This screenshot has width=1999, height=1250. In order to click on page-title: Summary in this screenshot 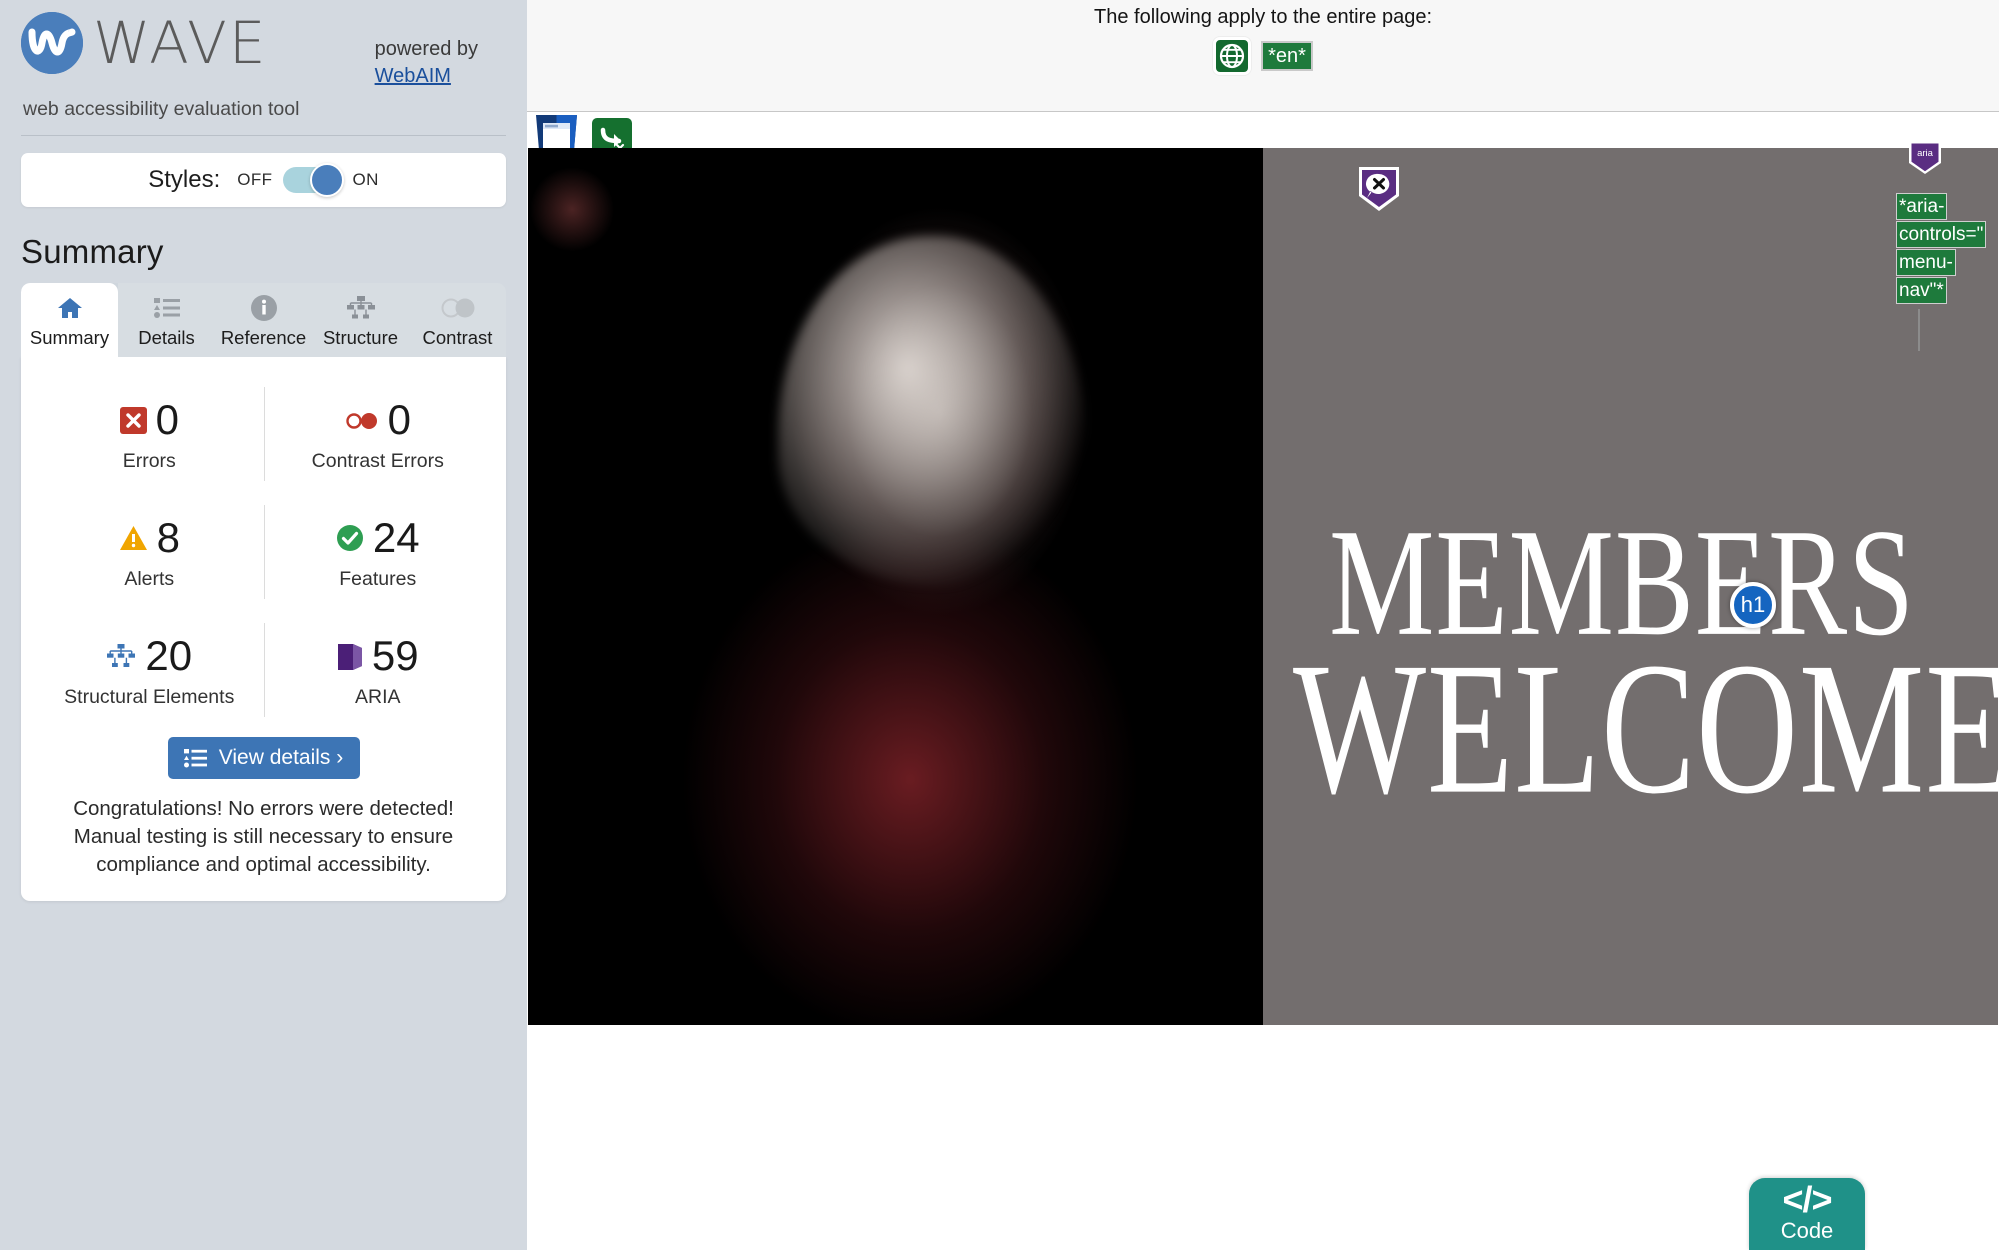, I will do `click(92, 251)`.